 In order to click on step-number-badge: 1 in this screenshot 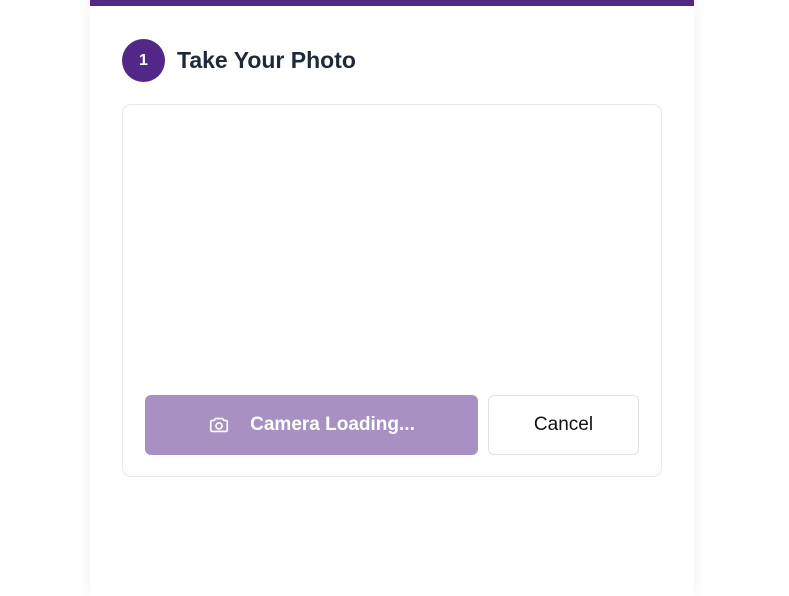, I will do `click(143, 60)`.